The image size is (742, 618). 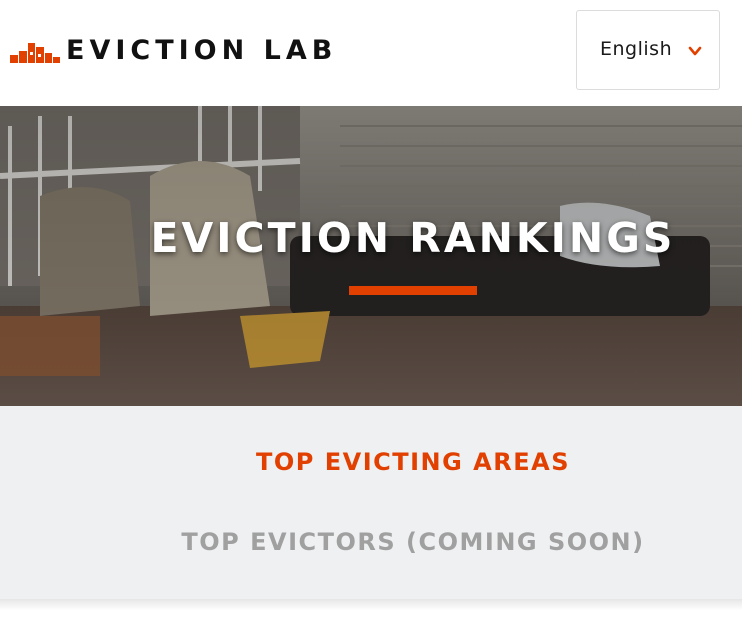 What do you see at coordinates (371, 542) in the screenshot?
I see `tab-top-evictors: TOP EVICTORS (COMING SOON)` at bounding box center [371, 542].